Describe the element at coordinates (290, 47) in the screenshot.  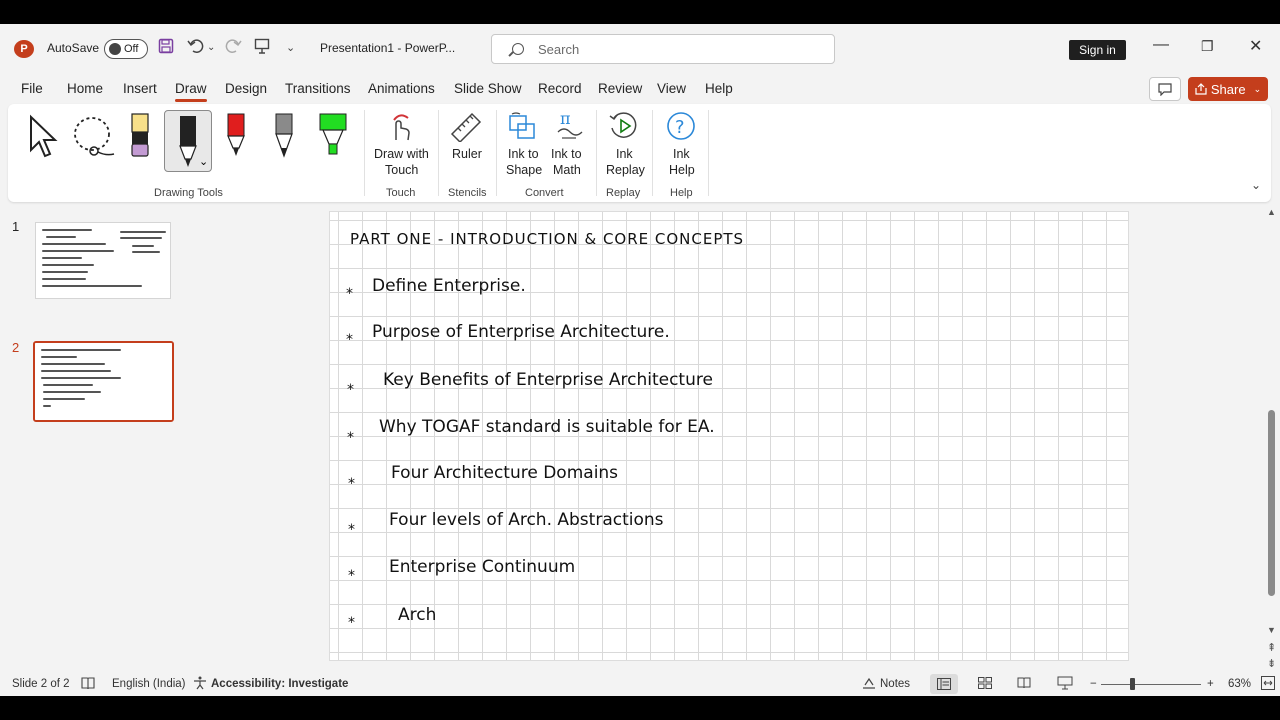
I see `customize-toolbar-icon: ⌄` at that location.